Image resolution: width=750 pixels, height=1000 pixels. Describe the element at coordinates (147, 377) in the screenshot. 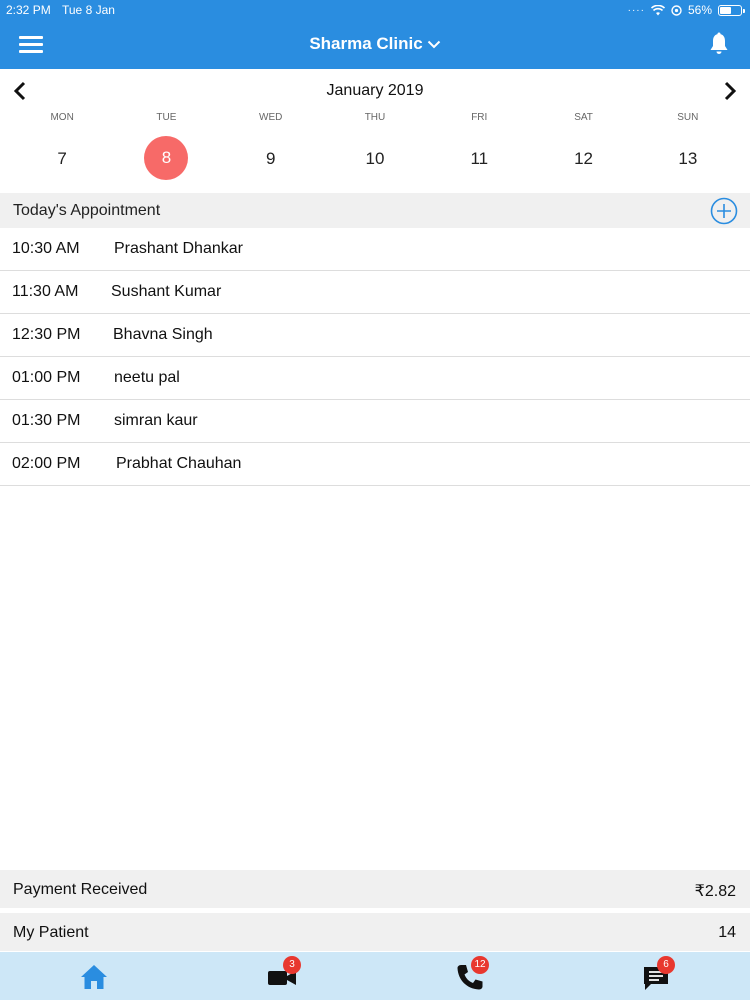

I see `patient-name: neetu pal` at that location.